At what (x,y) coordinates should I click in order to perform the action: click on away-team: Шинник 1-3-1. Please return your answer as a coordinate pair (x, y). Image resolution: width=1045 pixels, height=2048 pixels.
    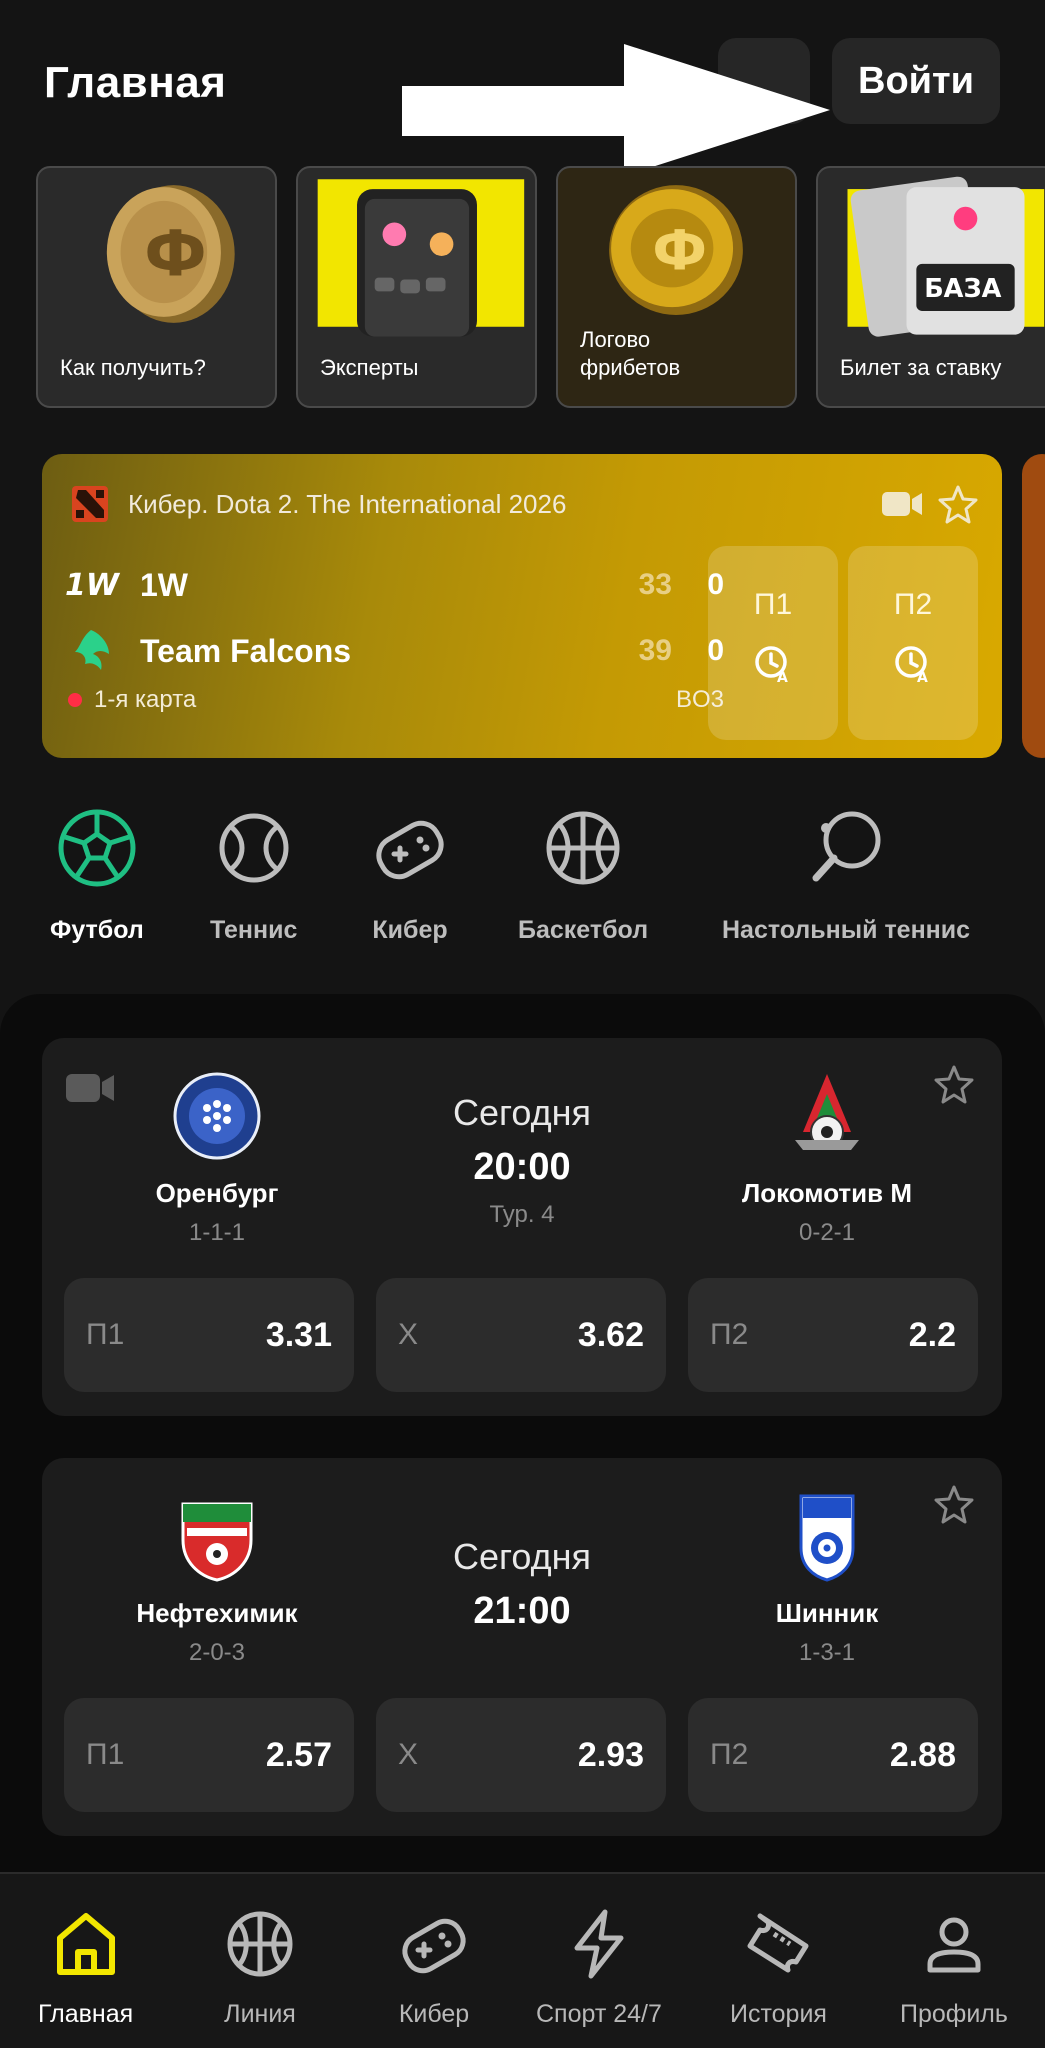
    Looking at the image, I should click on (827, 1578).